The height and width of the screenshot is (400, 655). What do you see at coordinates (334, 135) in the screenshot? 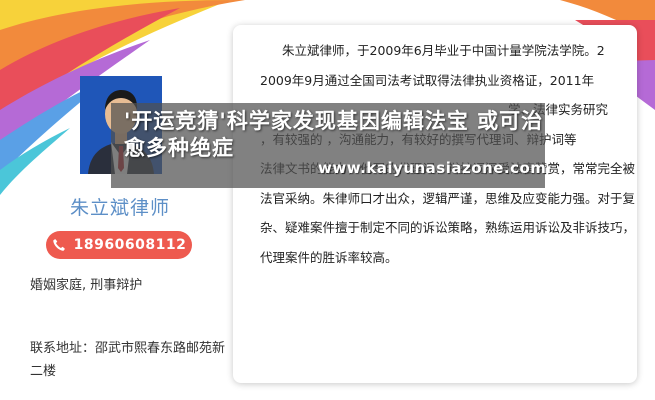
I see `ad-headline: '开运竞猜'科学家发现基因编辑法宝 或可治愈多种绝症` at bounding box center [334, 135].